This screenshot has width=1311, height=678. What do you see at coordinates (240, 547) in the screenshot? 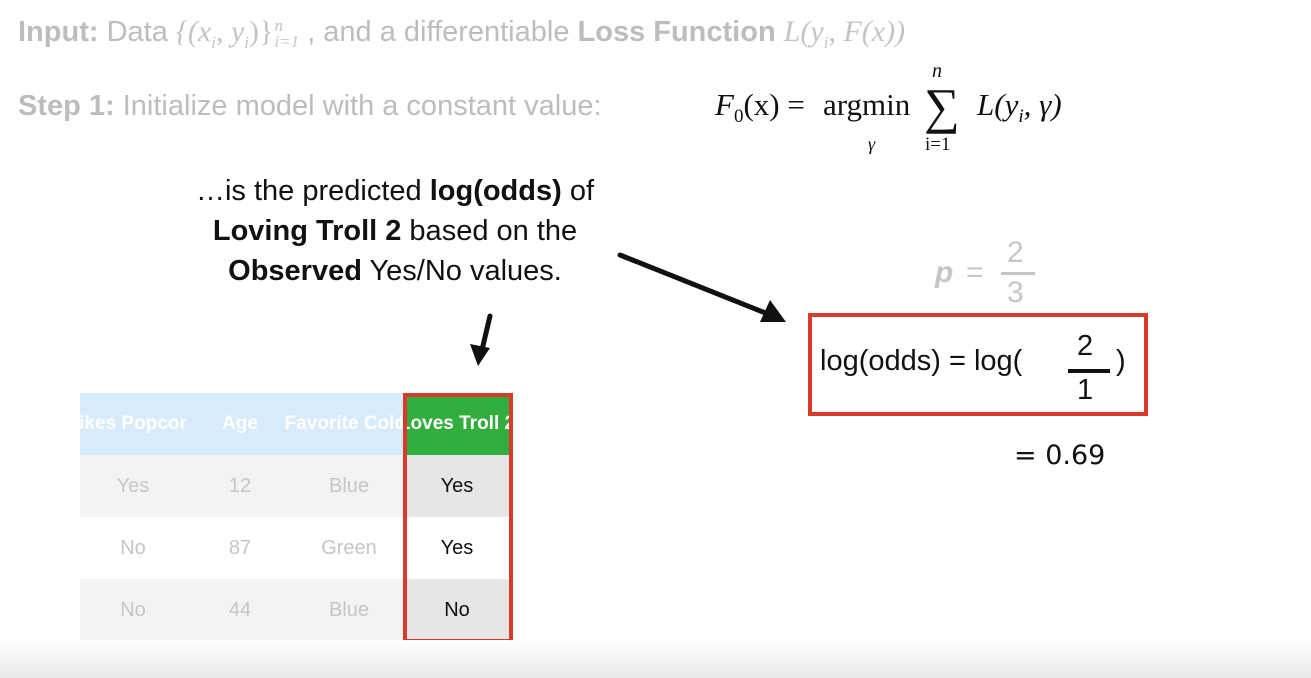
I see `cell-age: 87` at bounding box center [240, 547].